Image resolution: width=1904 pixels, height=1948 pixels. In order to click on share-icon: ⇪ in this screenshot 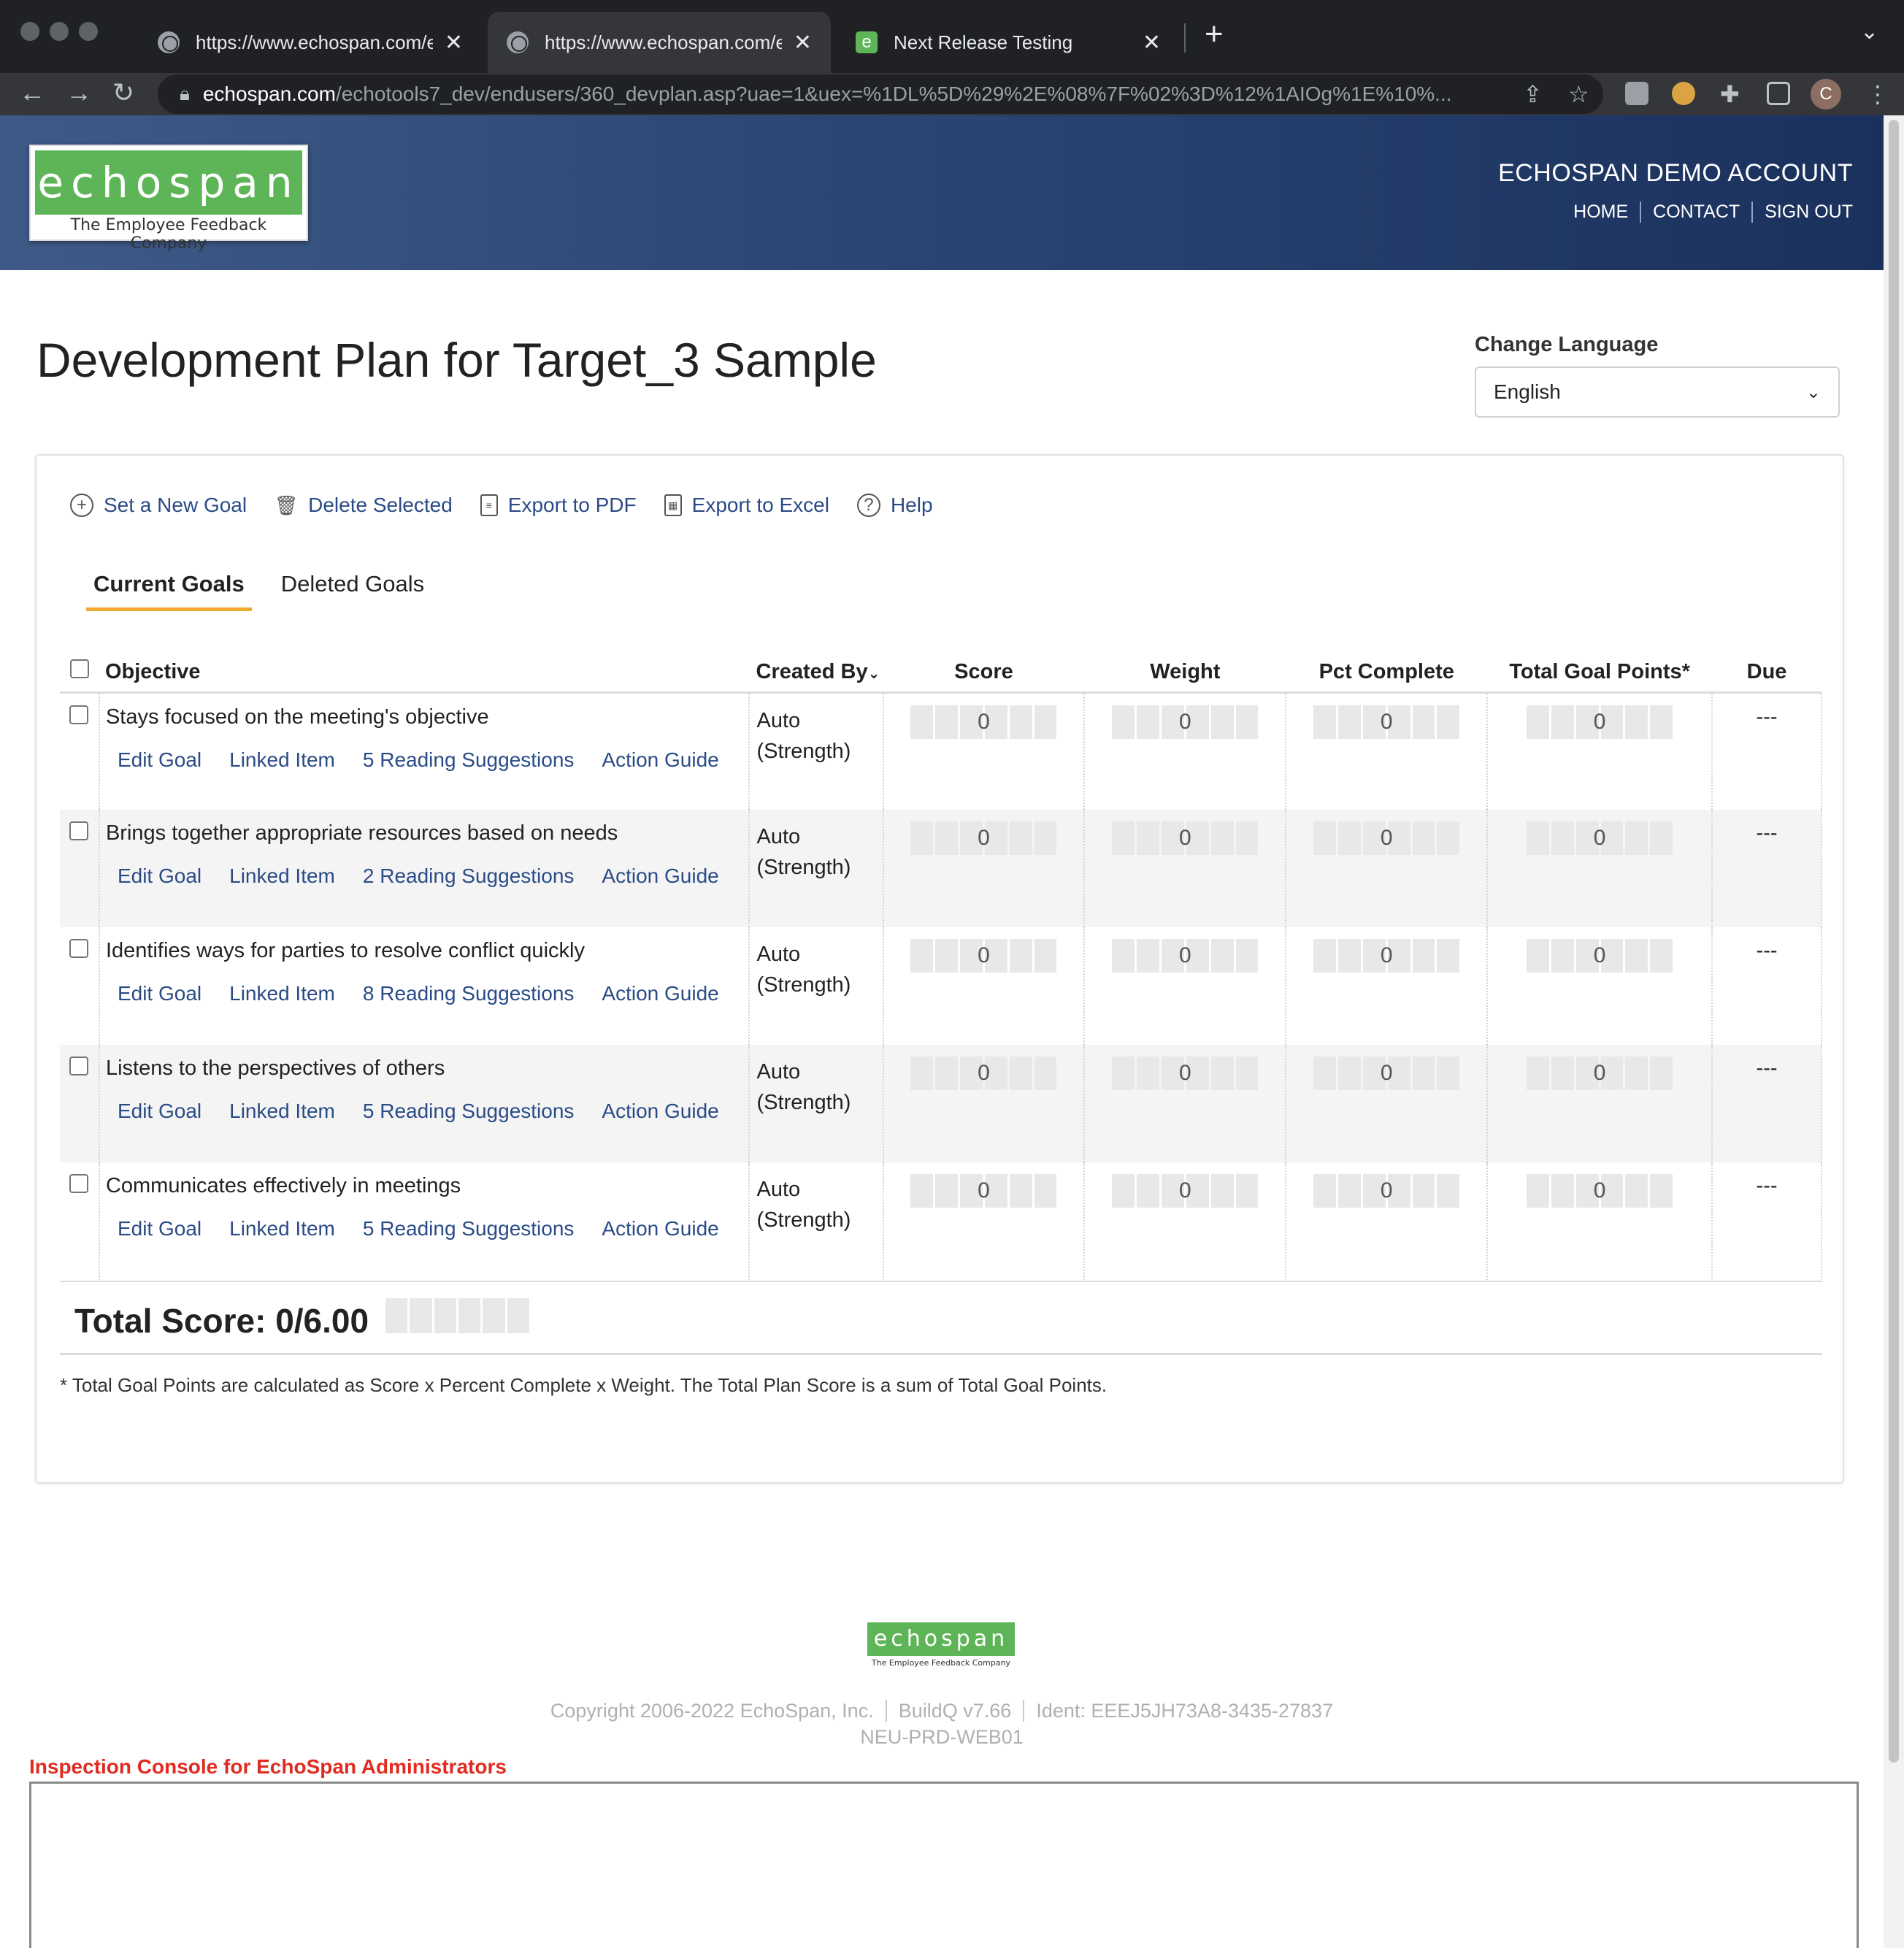, I will do `click(1533, 94)`.